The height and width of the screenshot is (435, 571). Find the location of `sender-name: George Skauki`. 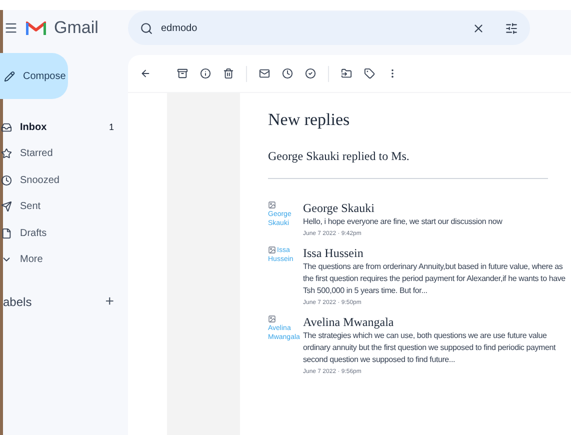

sender-name: George Skauki is located at coordinates (339, 208).